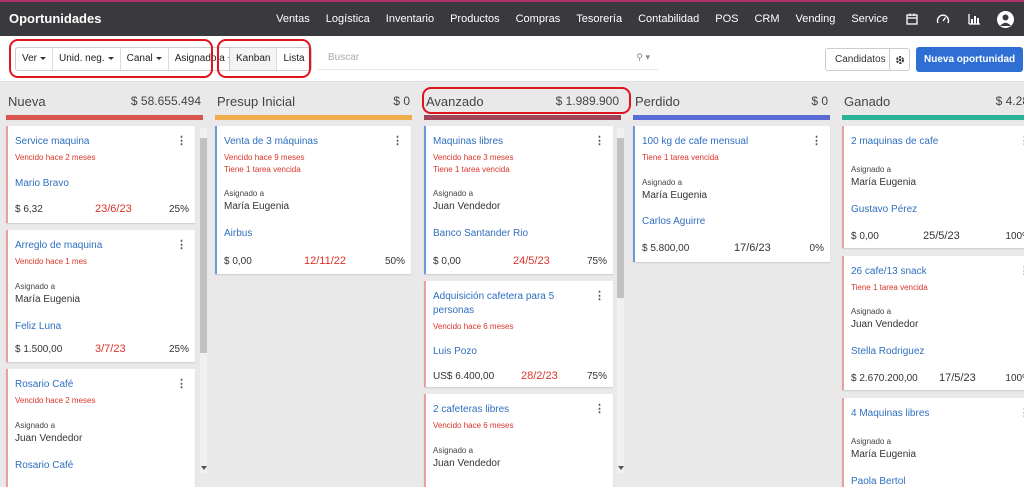 This screenshot has width=1024, height=487. What do you see at coordinates (325, 261) in the screenshot?
I see `card-date: 12/11/22` at bounding box center [325, 261].